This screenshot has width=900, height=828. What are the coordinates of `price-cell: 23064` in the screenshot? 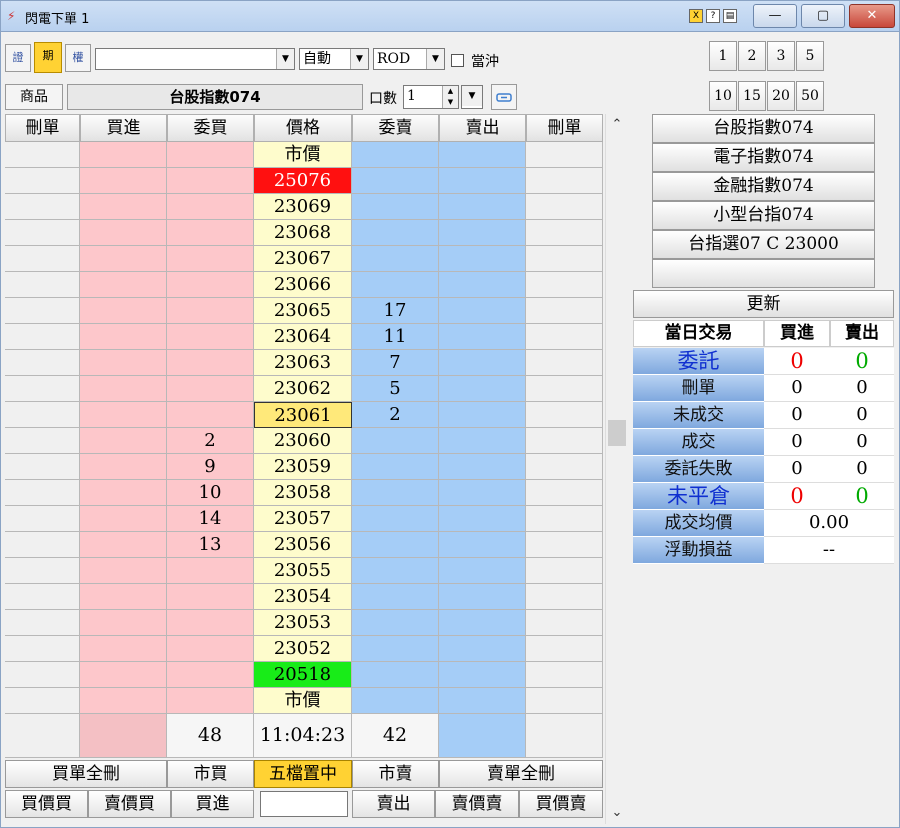 It's located at (303, 337).